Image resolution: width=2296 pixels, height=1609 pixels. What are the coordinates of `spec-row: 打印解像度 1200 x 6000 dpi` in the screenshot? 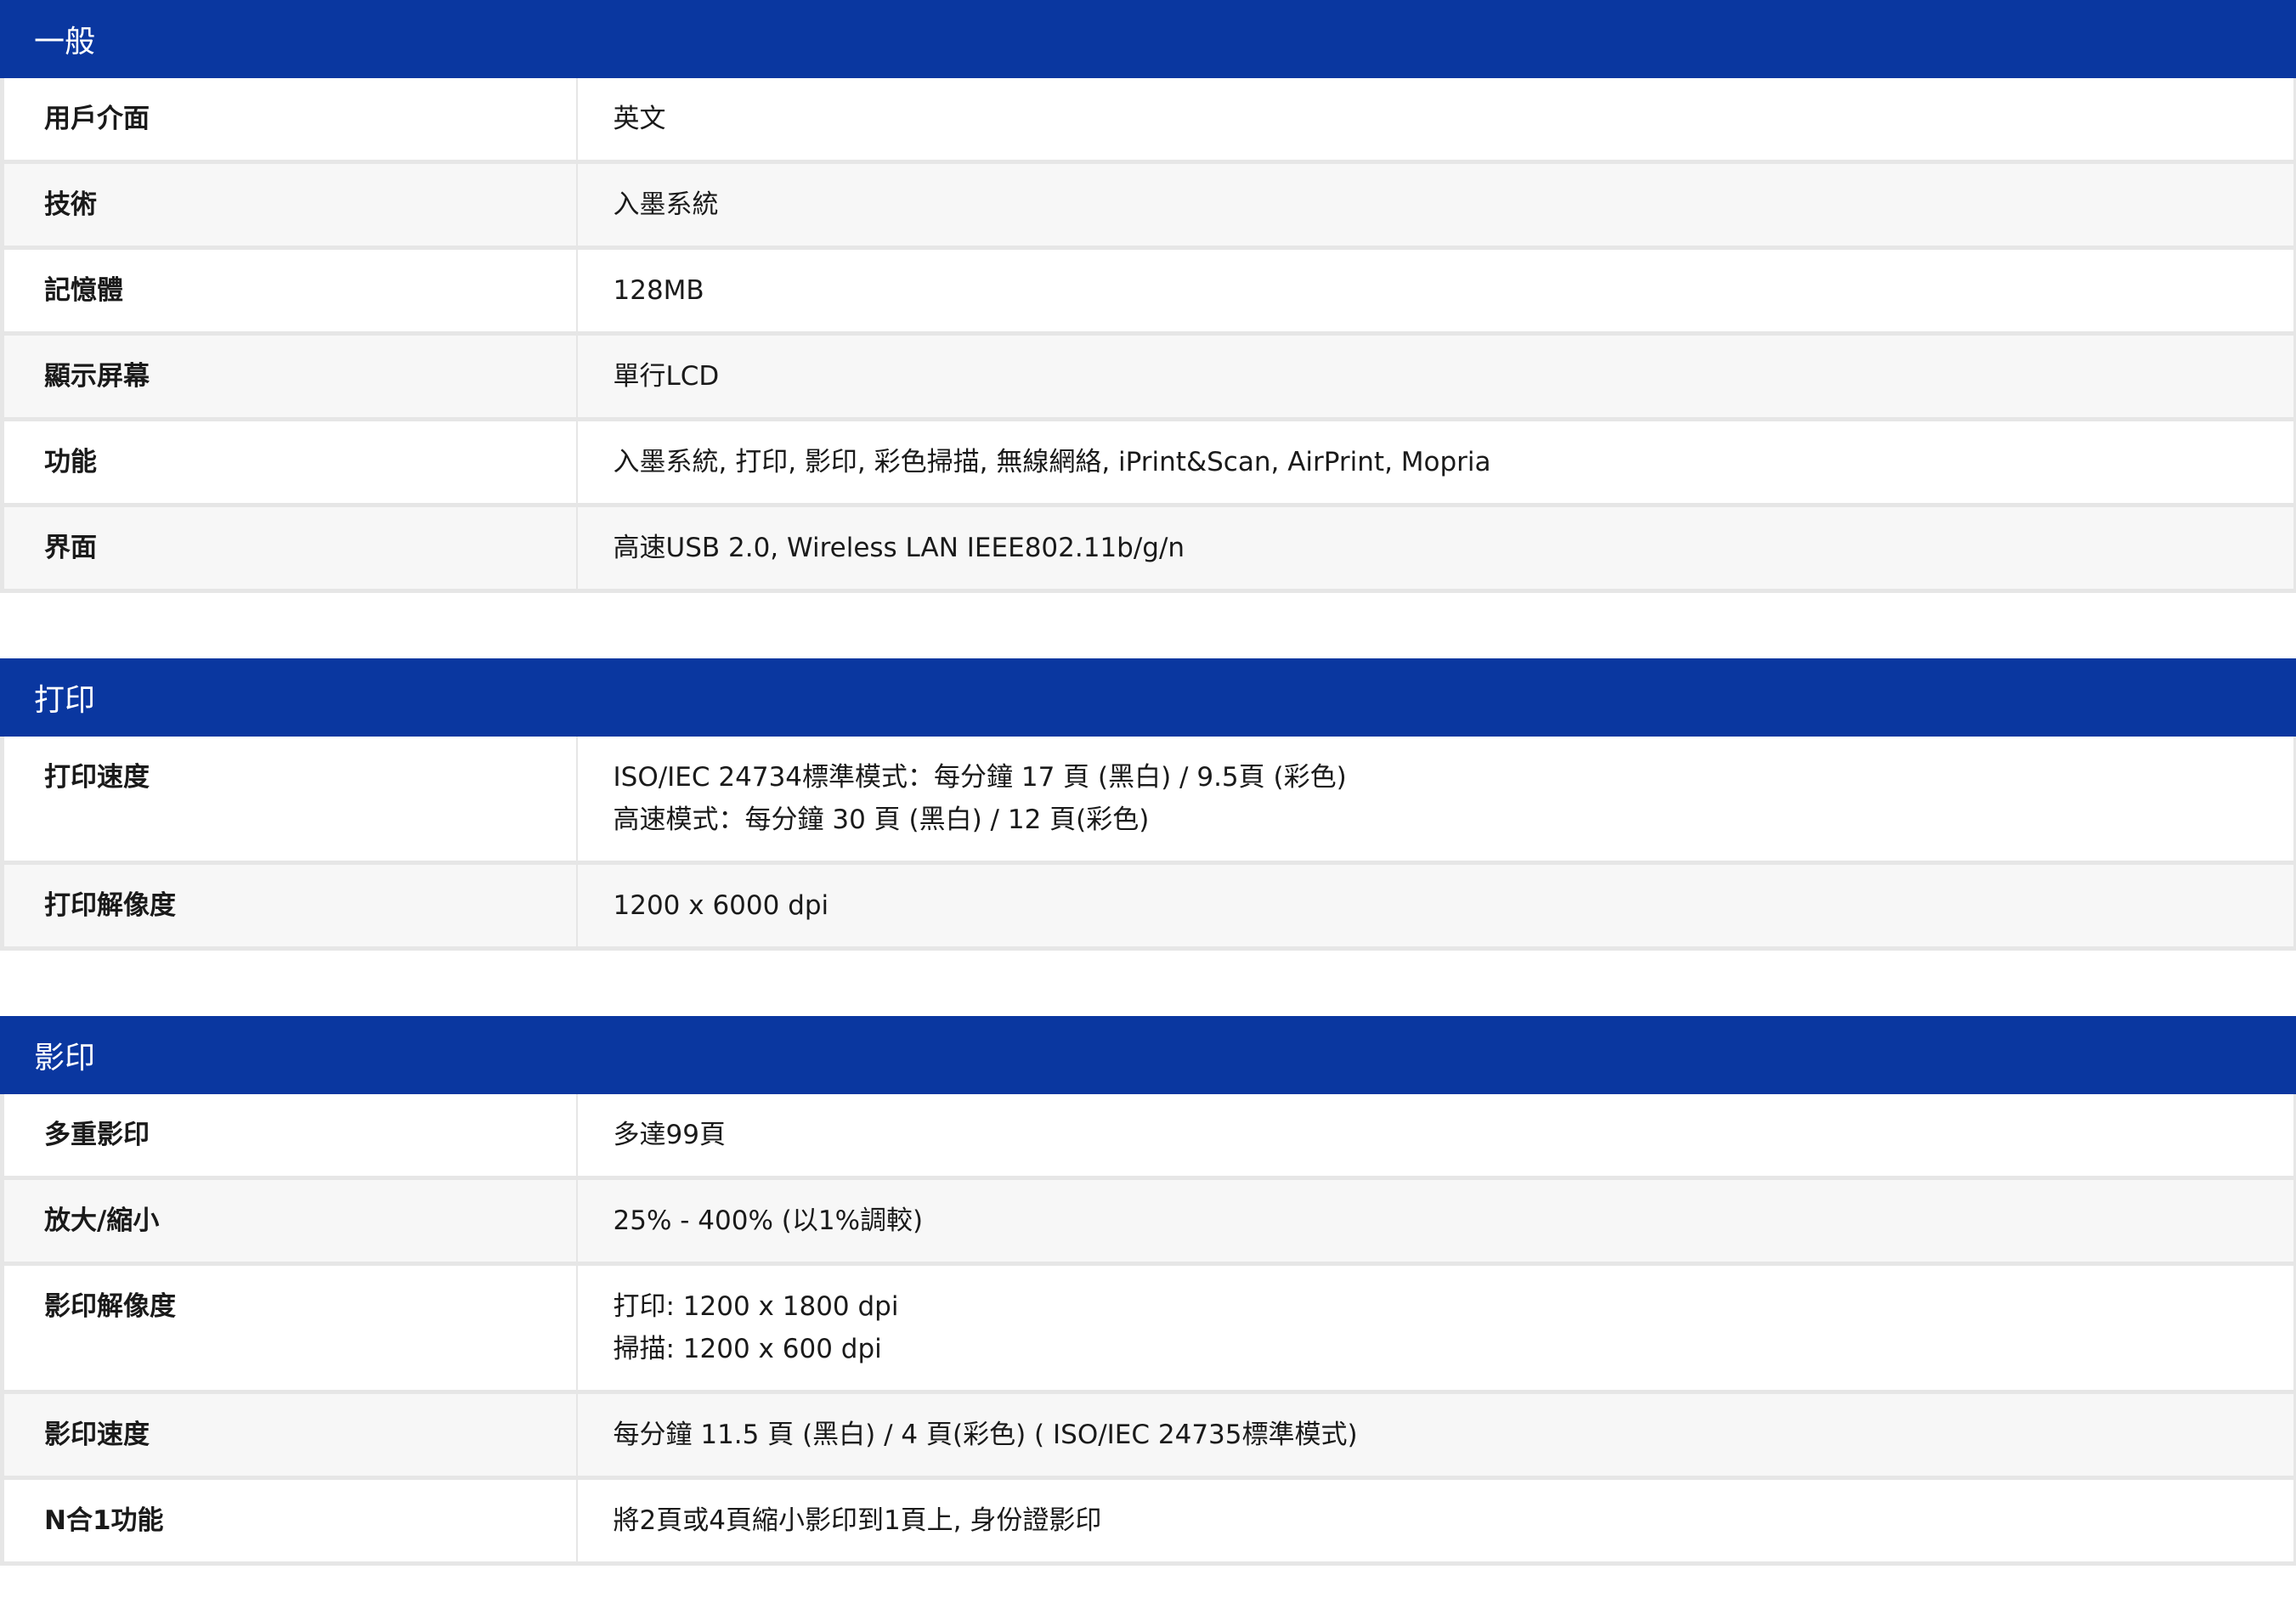 It's located at (1148, 906).